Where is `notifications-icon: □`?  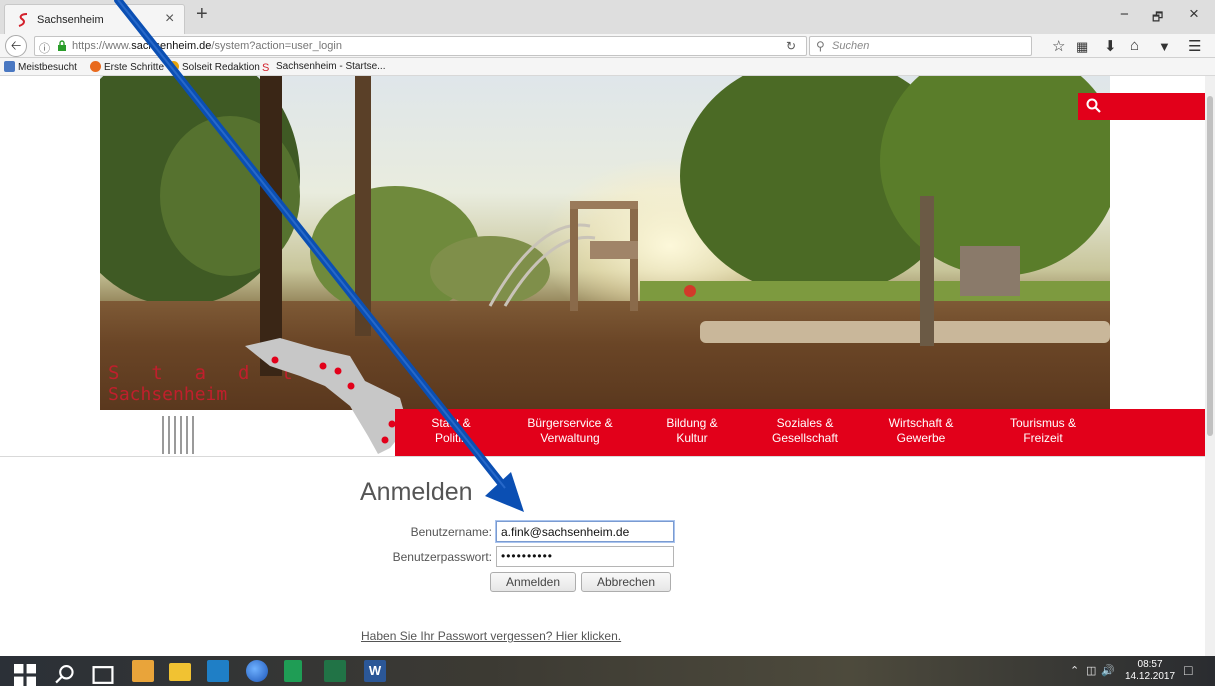 notifications-icon: □ is located at coordinates (1188, 670).